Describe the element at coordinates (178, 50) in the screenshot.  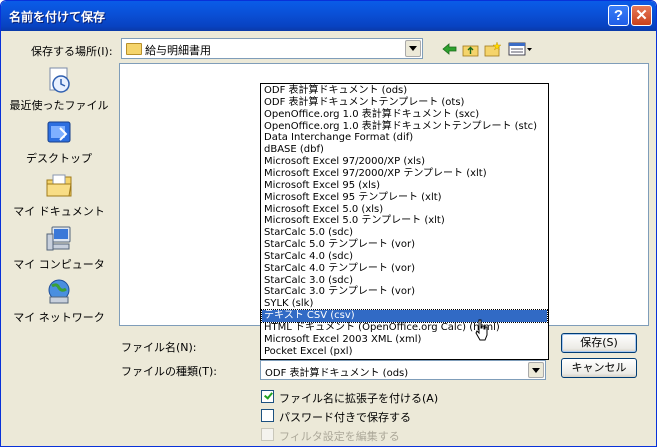
I see `save-location-value: 給与明細書用` at that location.